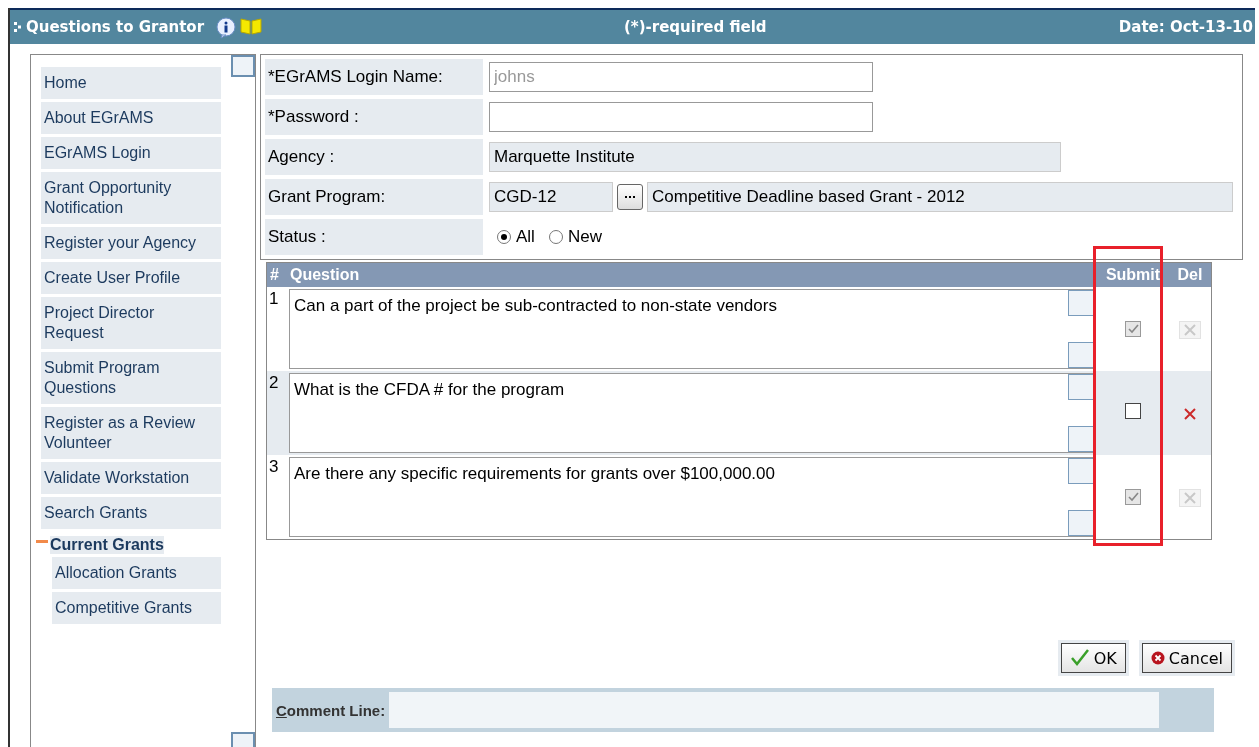 This screenshot has width=1259, height=747. What do you see at coordinates (692, 274) in the screenshot?
I see `column-header: Question` at bounding box center [692, 274].